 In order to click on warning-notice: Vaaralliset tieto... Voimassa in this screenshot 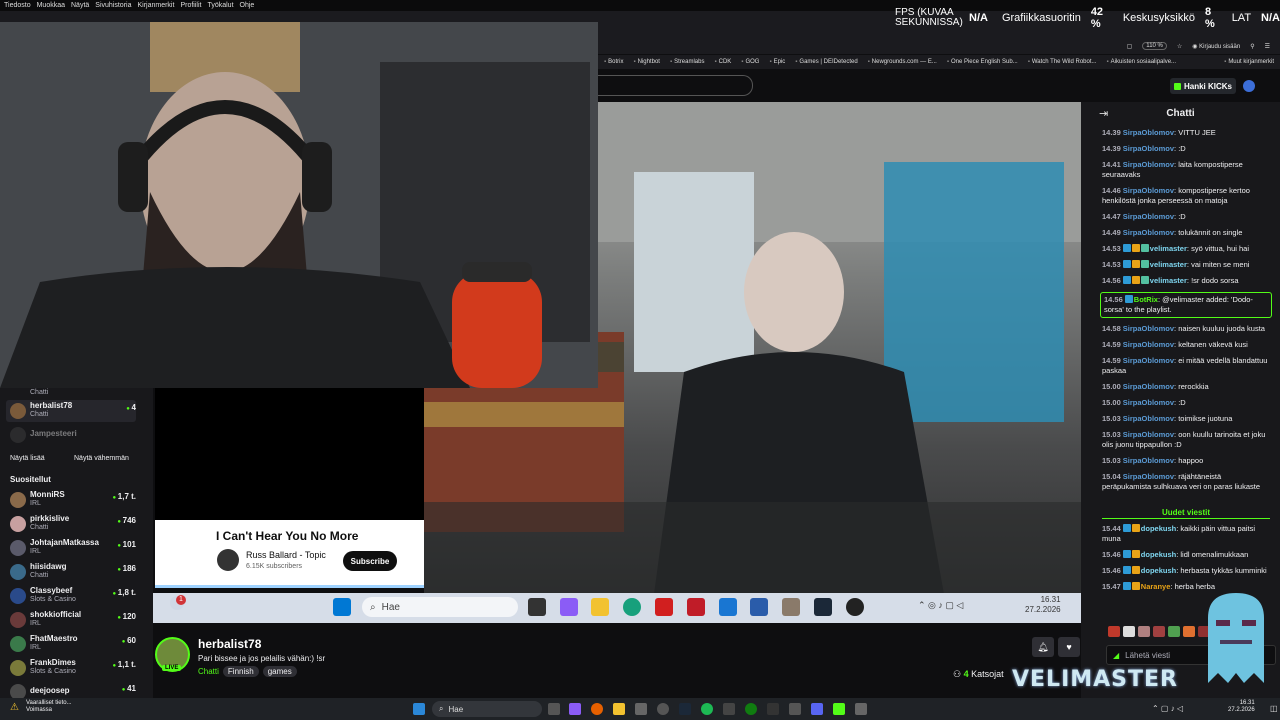, I will do `click(49, 707)`.